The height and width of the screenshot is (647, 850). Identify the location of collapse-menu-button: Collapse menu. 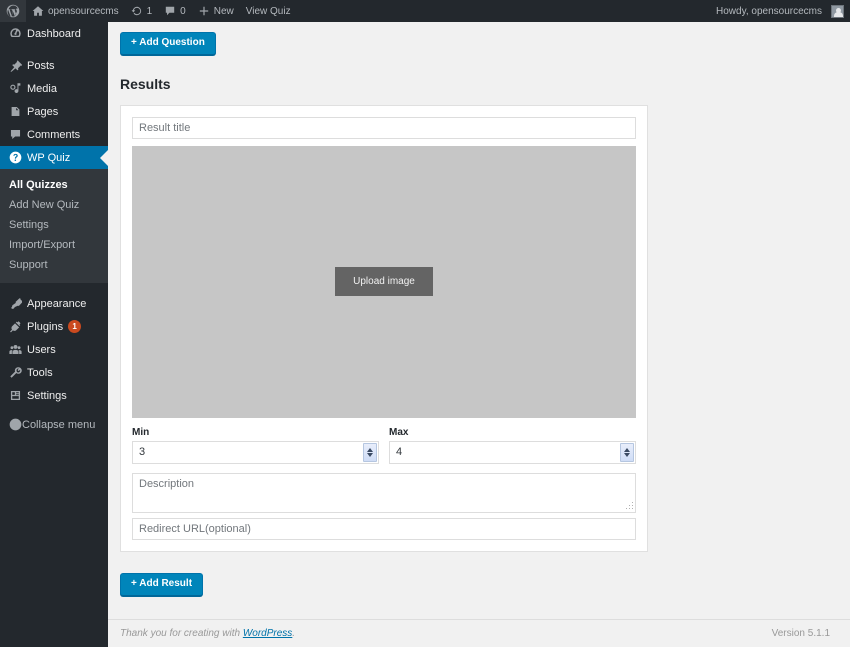
(54, 424).